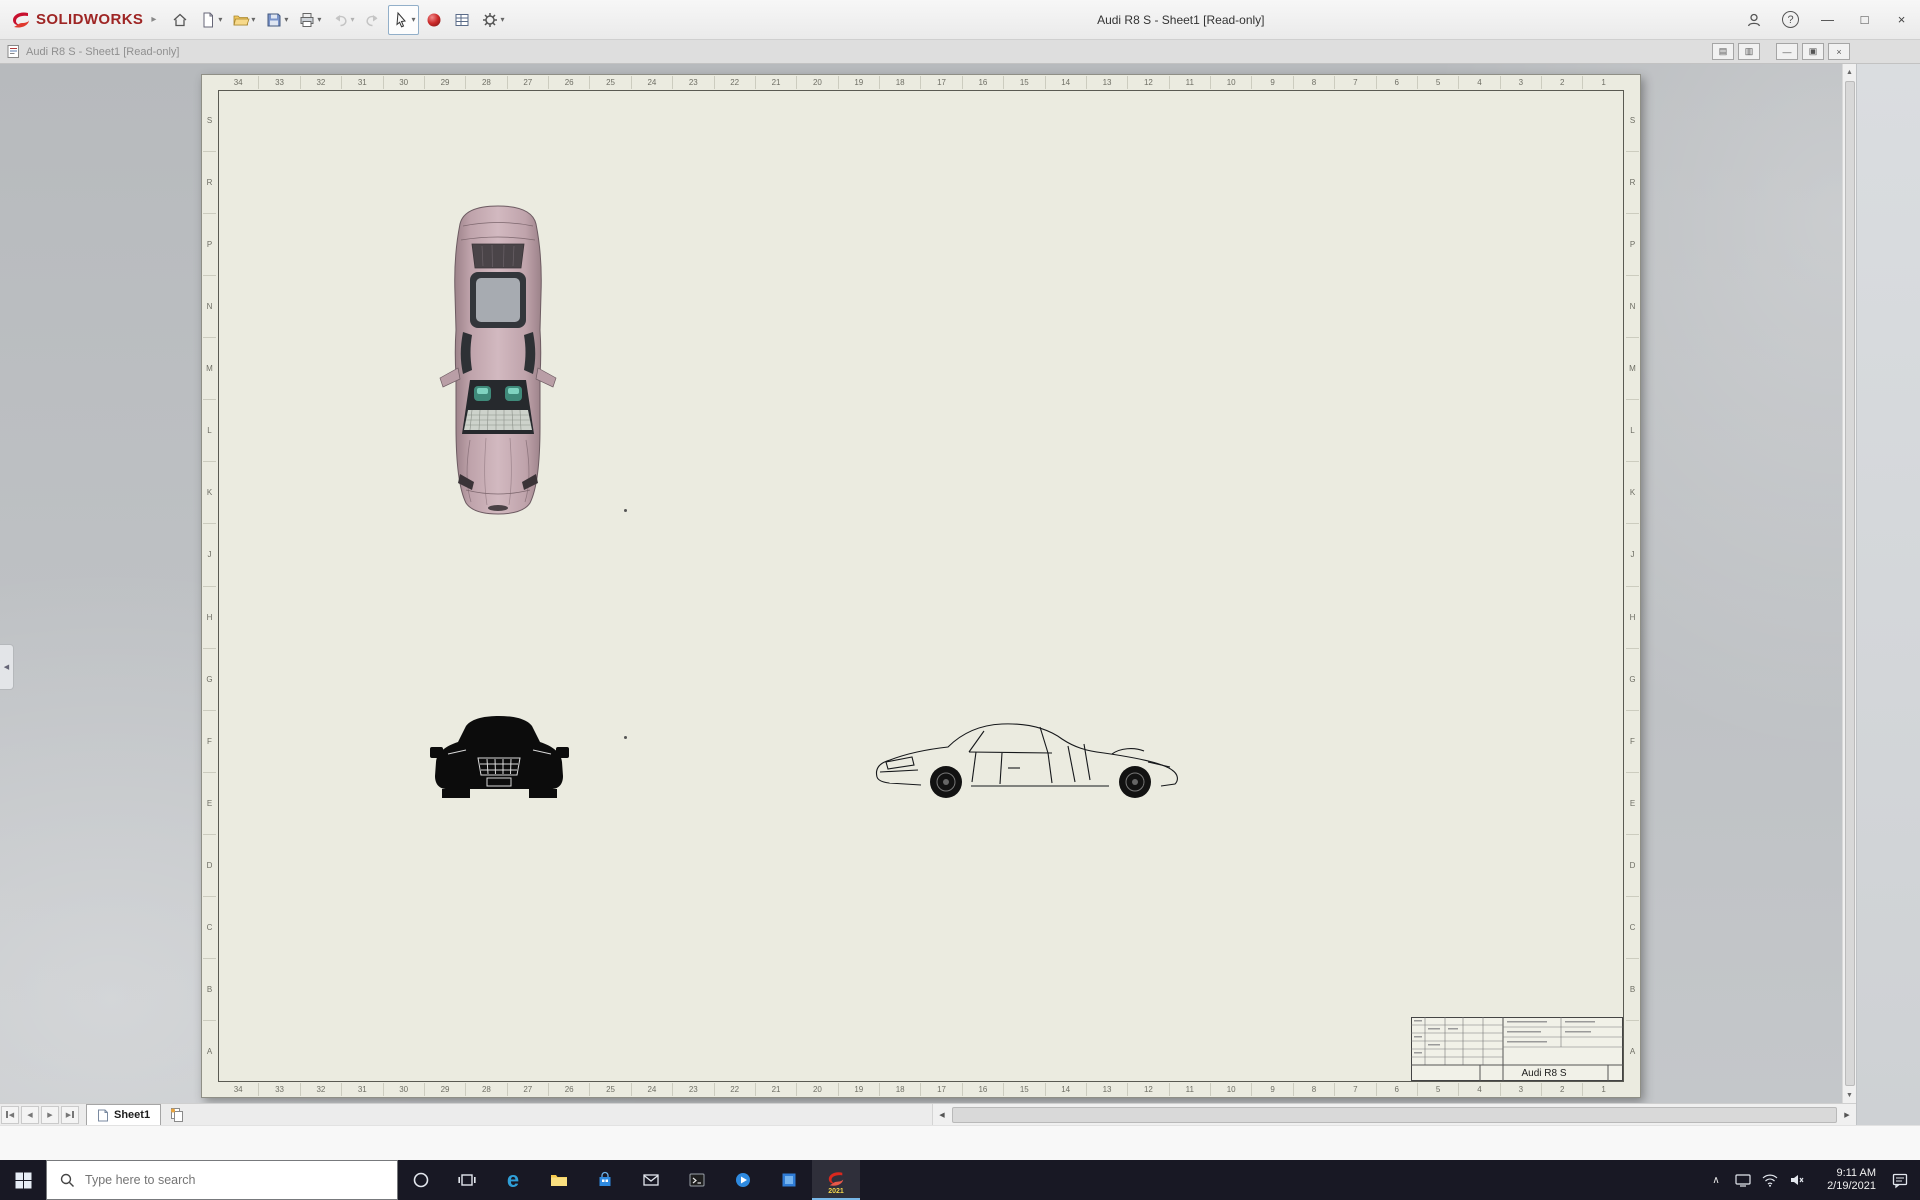 The image size is (1920, 1200). I want to click on scroll-up-icon: ▲, so click(1849, 72).